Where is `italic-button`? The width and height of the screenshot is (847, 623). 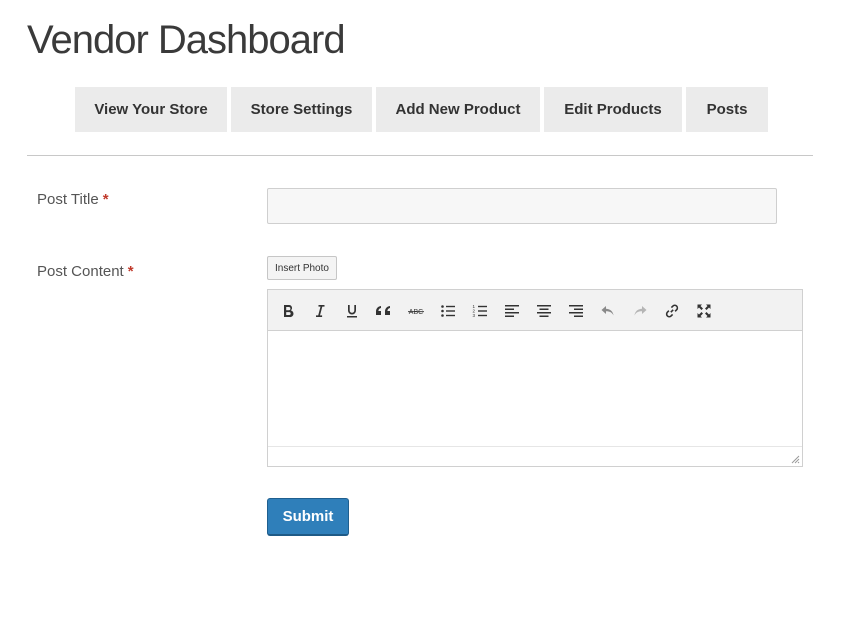
italic-button is located at coordinates (320, 311).